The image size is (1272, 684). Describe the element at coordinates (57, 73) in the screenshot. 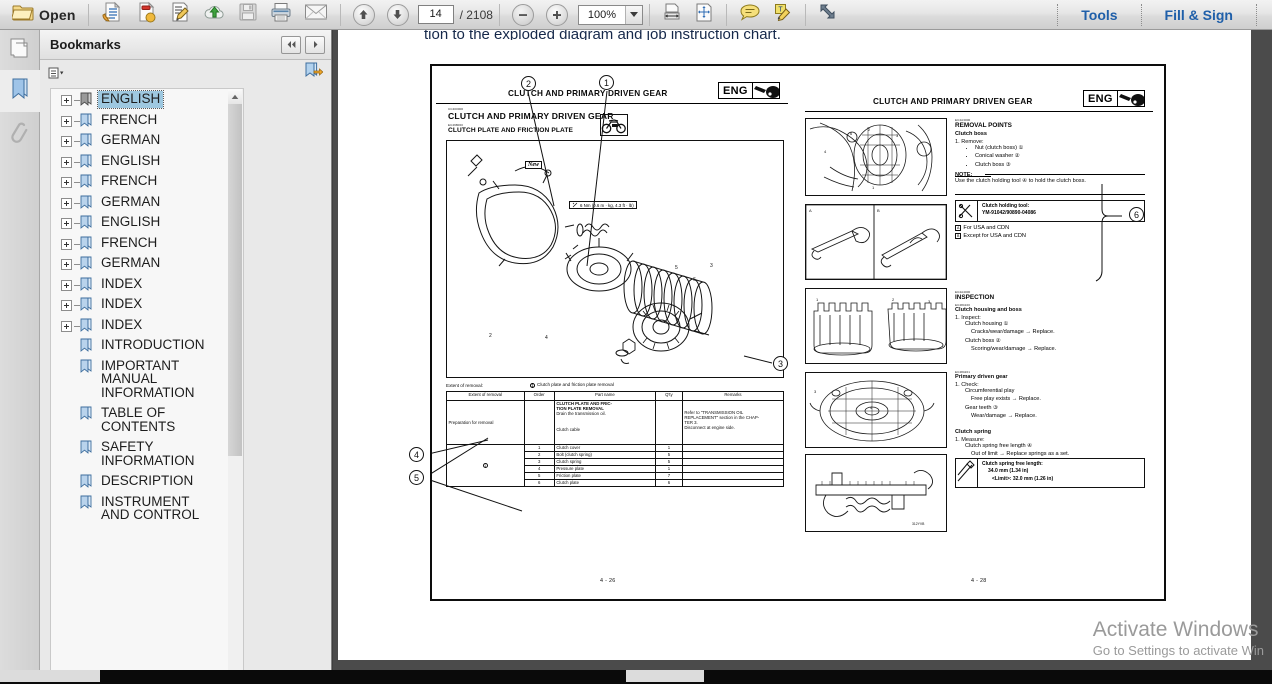

I see `bookmark-options-button` at that location.